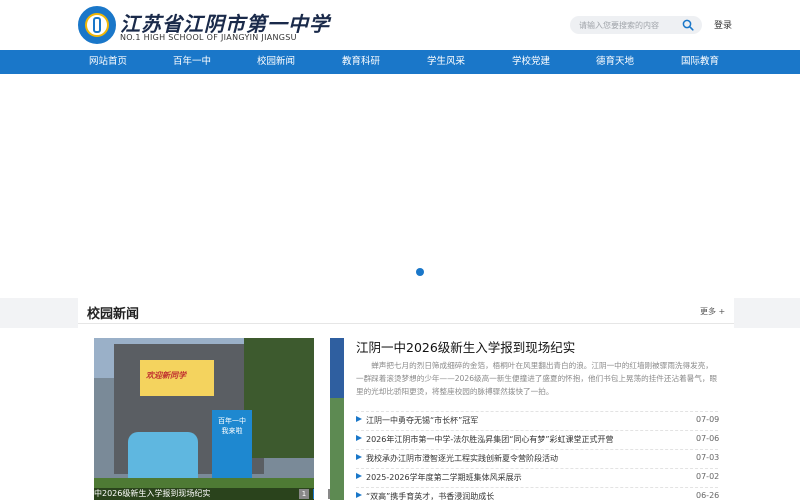  Describe the element at coordinates (152, 494) in the screenshot. I see `photo-caption-text: 中2026级新生入学报到现场纪实` at that location.